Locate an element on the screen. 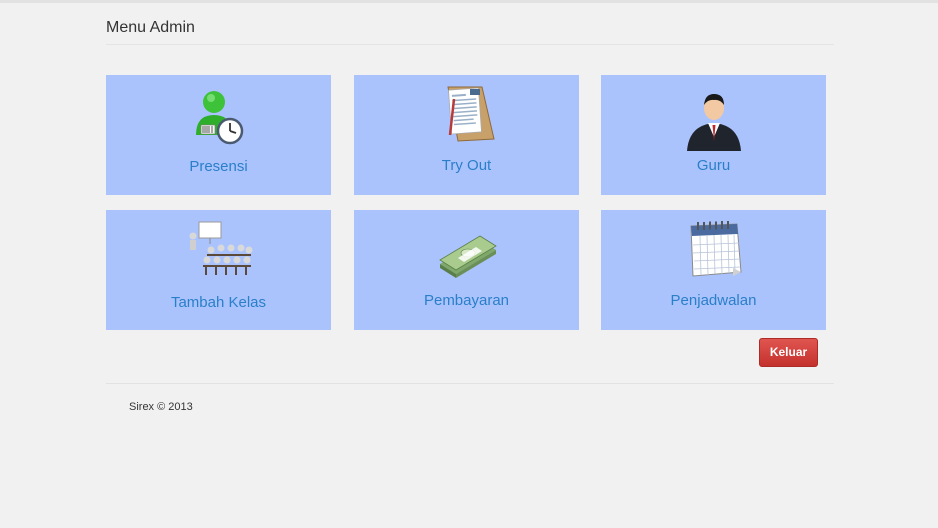  tile-label: Presensi is located at coordinates (218, 166).